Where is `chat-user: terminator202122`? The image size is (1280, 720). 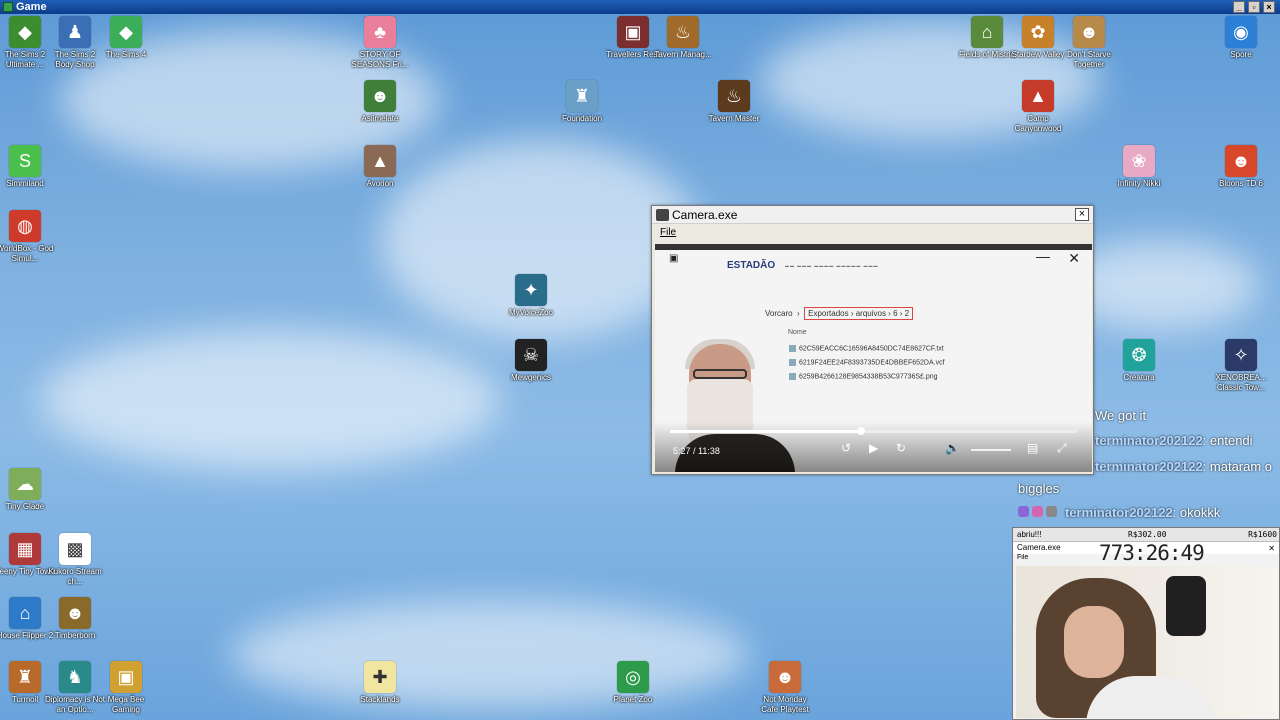 chat-user: terminator202122 is located at coordinates (1149, 440).